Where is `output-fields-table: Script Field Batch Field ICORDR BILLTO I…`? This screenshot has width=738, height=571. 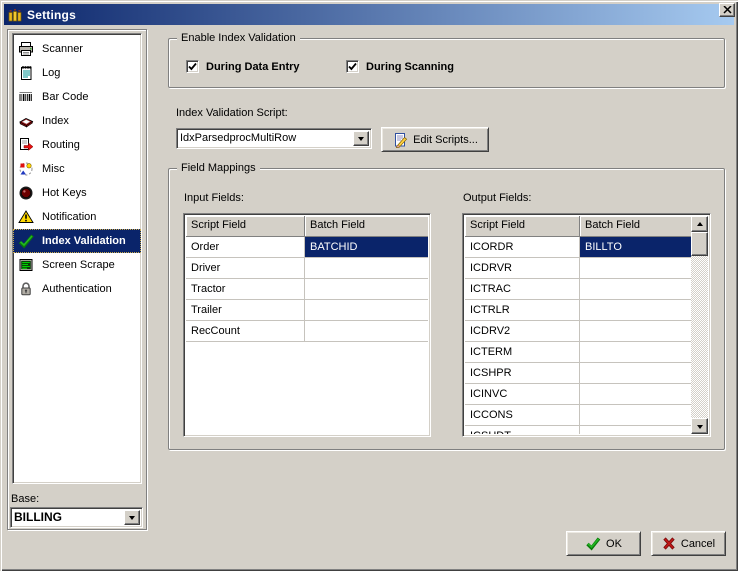
output-fields-table: Script Field Batch Field ICORDR BILLTO I… is located at coordinates (586, 325).